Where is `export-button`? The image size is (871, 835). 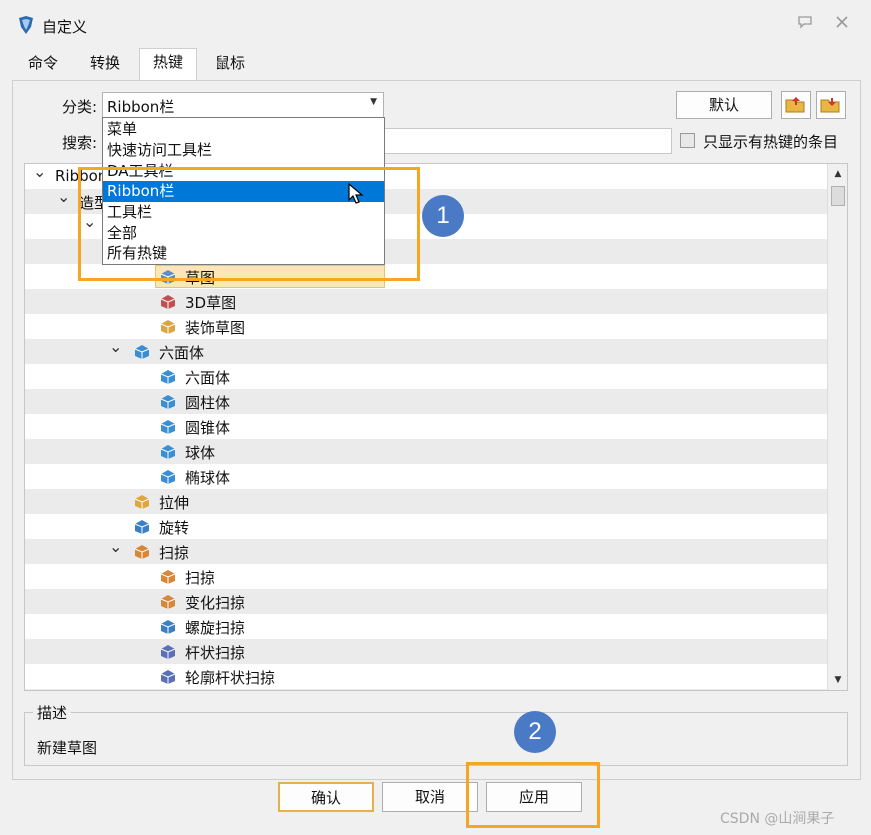
export-button is located at coordinates (831, 105).